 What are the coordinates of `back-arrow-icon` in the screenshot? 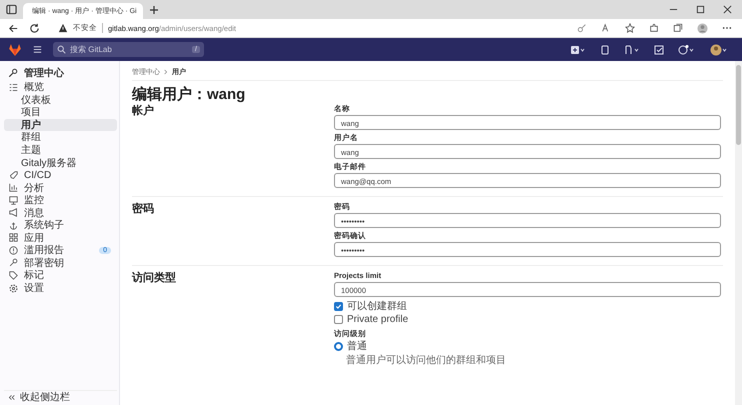 It's located at (13, 28).